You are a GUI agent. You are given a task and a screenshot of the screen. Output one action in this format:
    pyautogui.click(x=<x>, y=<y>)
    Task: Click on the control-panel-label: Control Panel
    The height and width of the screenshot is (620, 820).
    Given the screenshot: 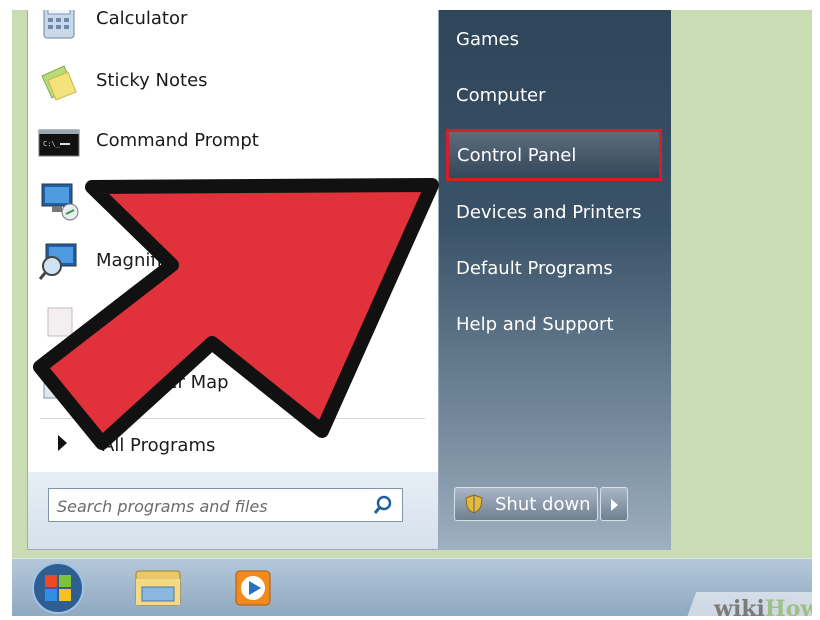 What is the action you would take?
    pyautogui.click(x=517, y=155)
    